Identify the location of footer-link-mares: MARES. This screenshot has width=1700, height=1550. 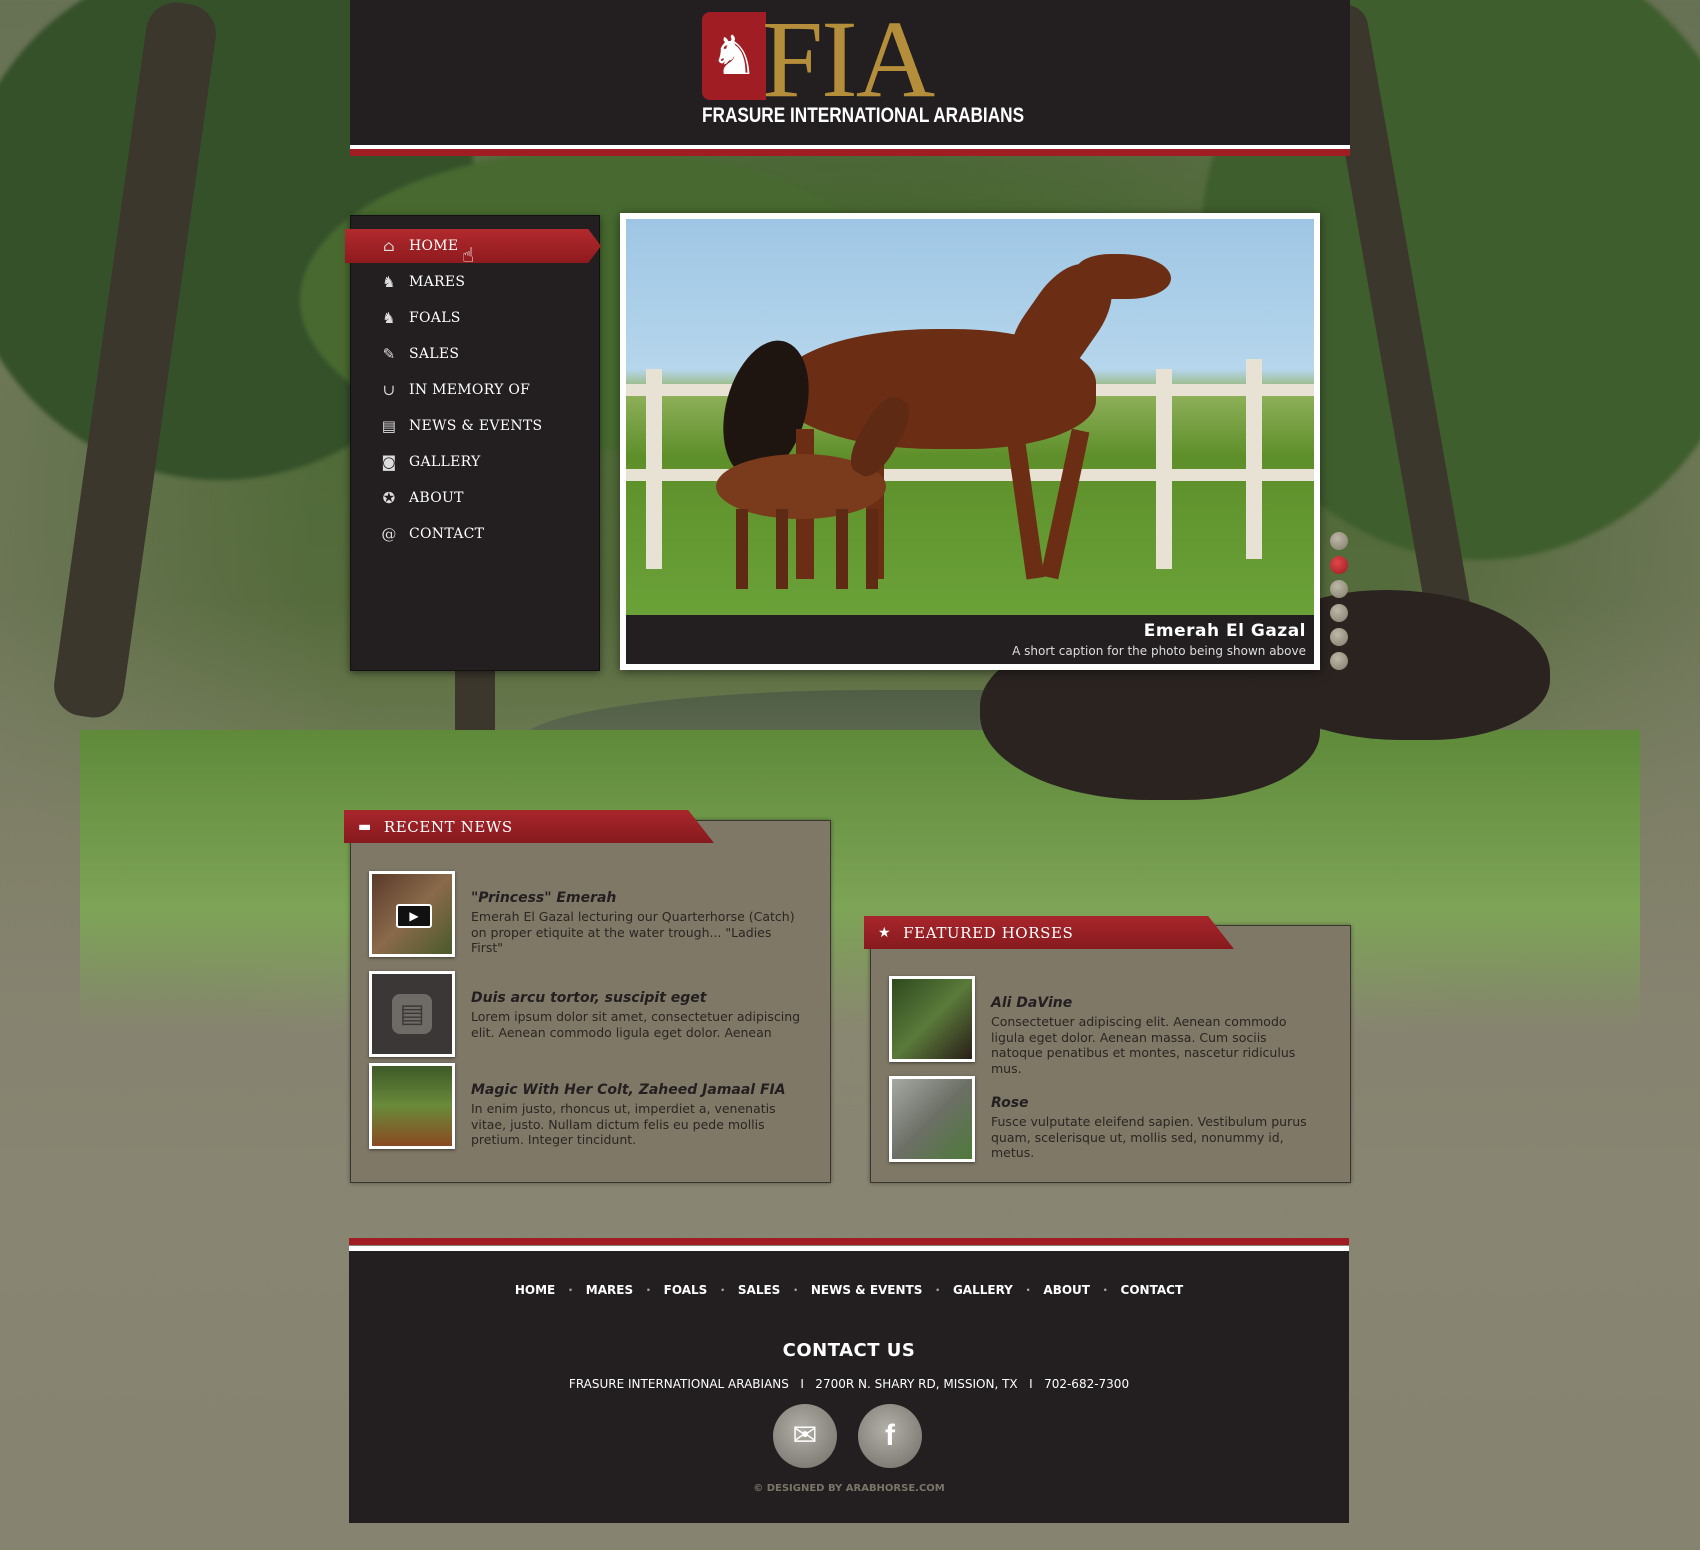
(609, 1290).